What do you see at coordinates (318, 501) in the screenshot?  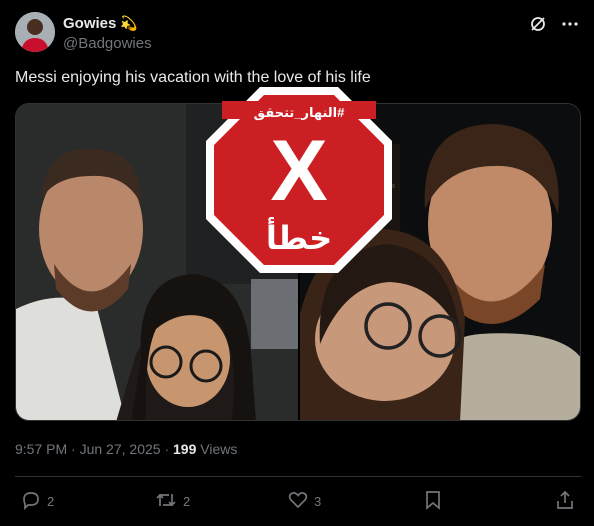 I see `like-count: 3` at bounding box center [318, 501].